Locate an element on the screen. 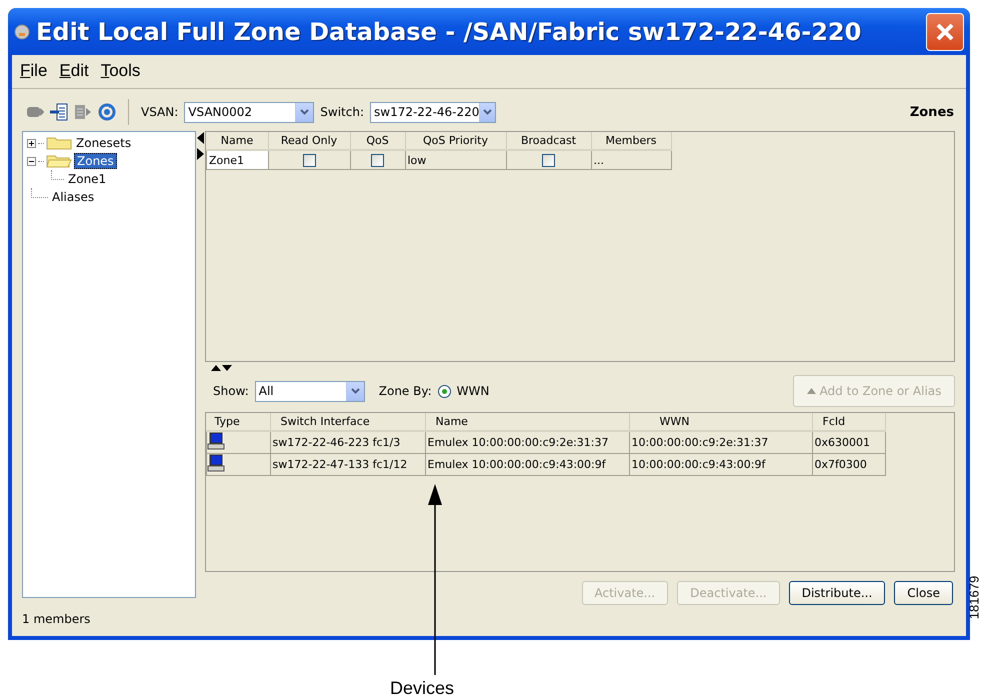  refresh-icon is located at coordinates (107, 112).